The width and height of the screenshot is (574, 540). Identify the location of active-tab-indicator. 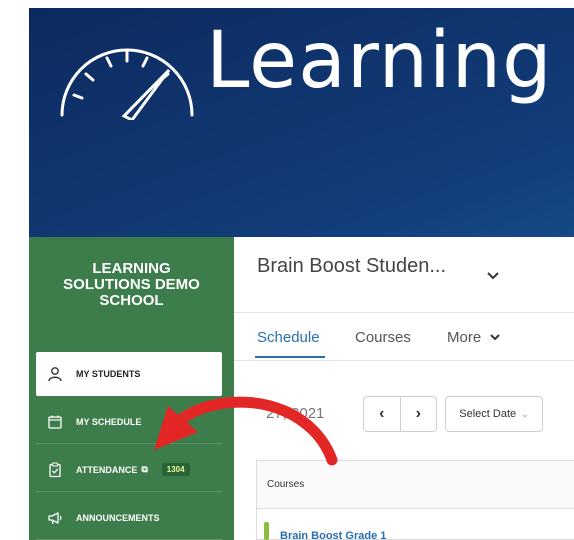
(290, 357).